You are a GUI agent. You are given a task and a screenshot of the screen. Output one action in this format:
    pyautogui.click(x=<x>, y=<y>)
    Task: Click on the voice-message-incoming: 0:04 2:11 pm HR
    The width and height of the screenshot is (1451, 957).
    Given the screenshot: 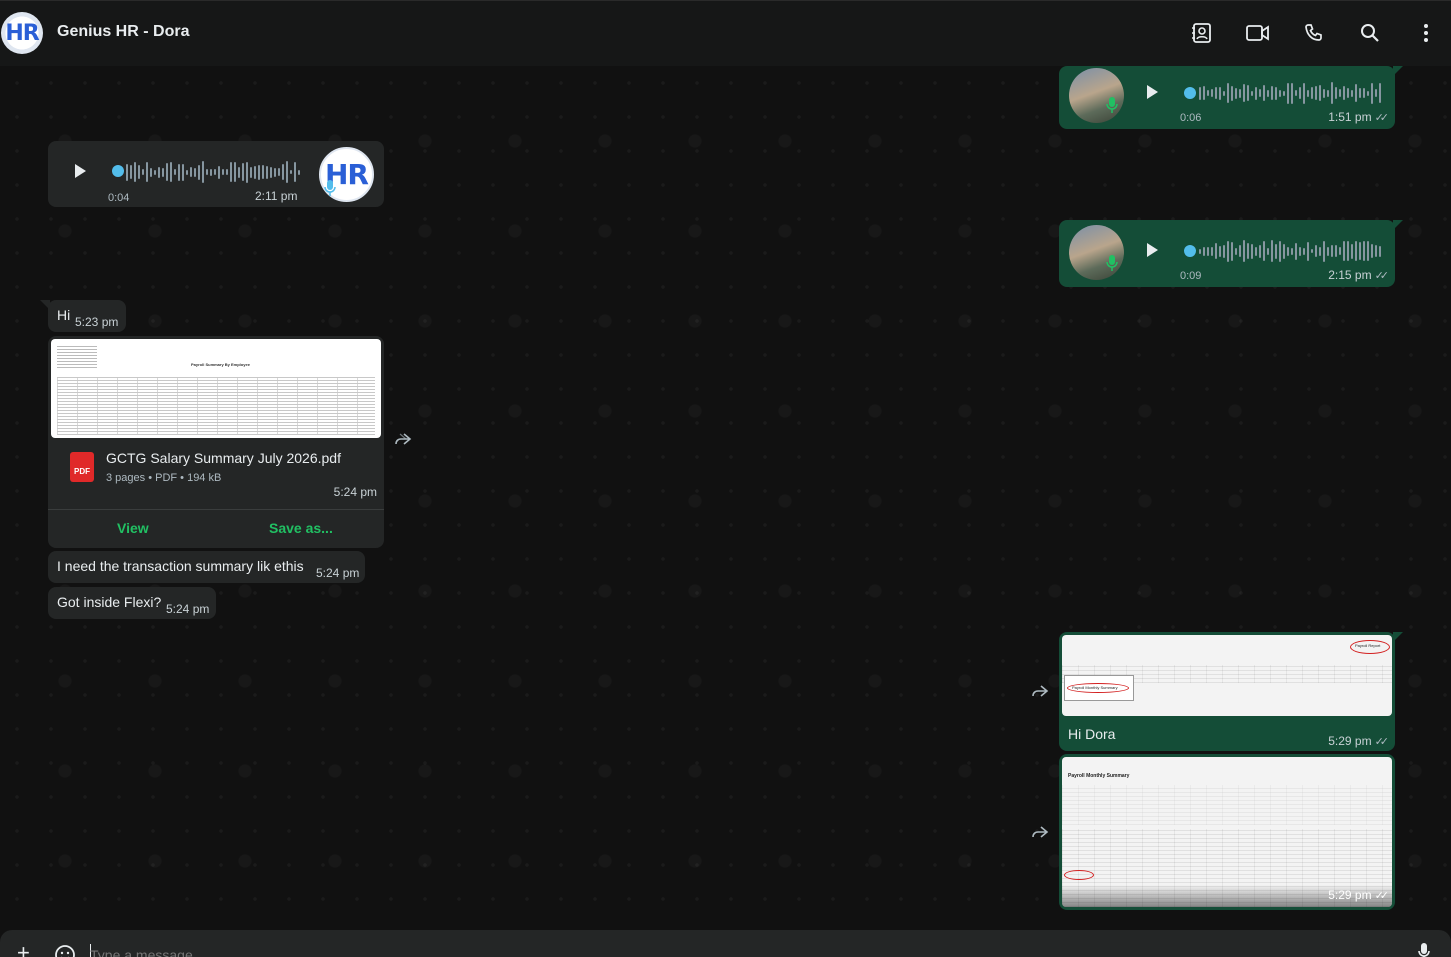 What is the action you would take?
    pyautogui.click(x=216, y=174)
    